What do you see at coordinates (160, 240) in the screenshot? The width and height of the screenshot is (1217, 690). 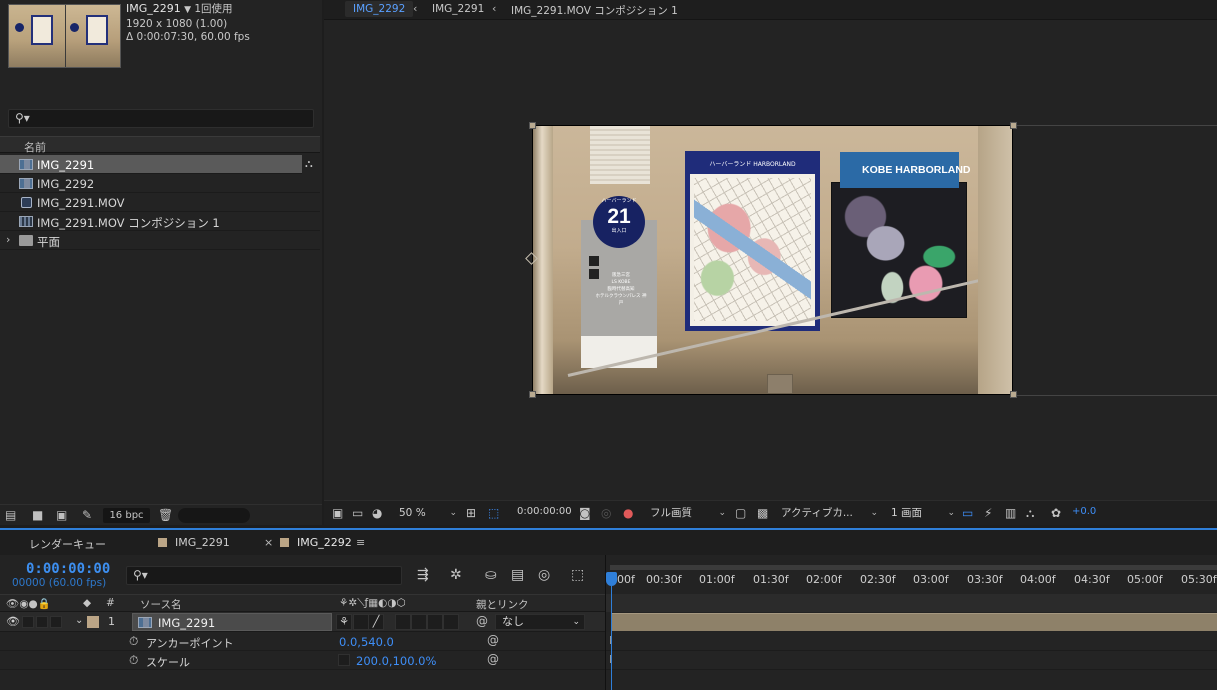 I see `project-item-folder-solids: › 平面` at bounding box center [160, 240].